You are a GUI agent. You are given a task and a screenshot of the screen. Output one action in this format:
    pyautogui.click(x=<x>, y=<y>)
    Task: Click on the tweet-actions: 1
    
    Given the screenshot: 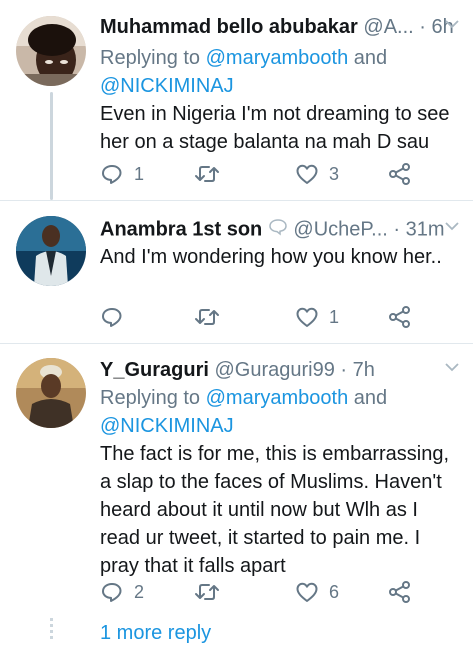 What is the action you would take?
    pyautogui.click(x=260, y=317)
    